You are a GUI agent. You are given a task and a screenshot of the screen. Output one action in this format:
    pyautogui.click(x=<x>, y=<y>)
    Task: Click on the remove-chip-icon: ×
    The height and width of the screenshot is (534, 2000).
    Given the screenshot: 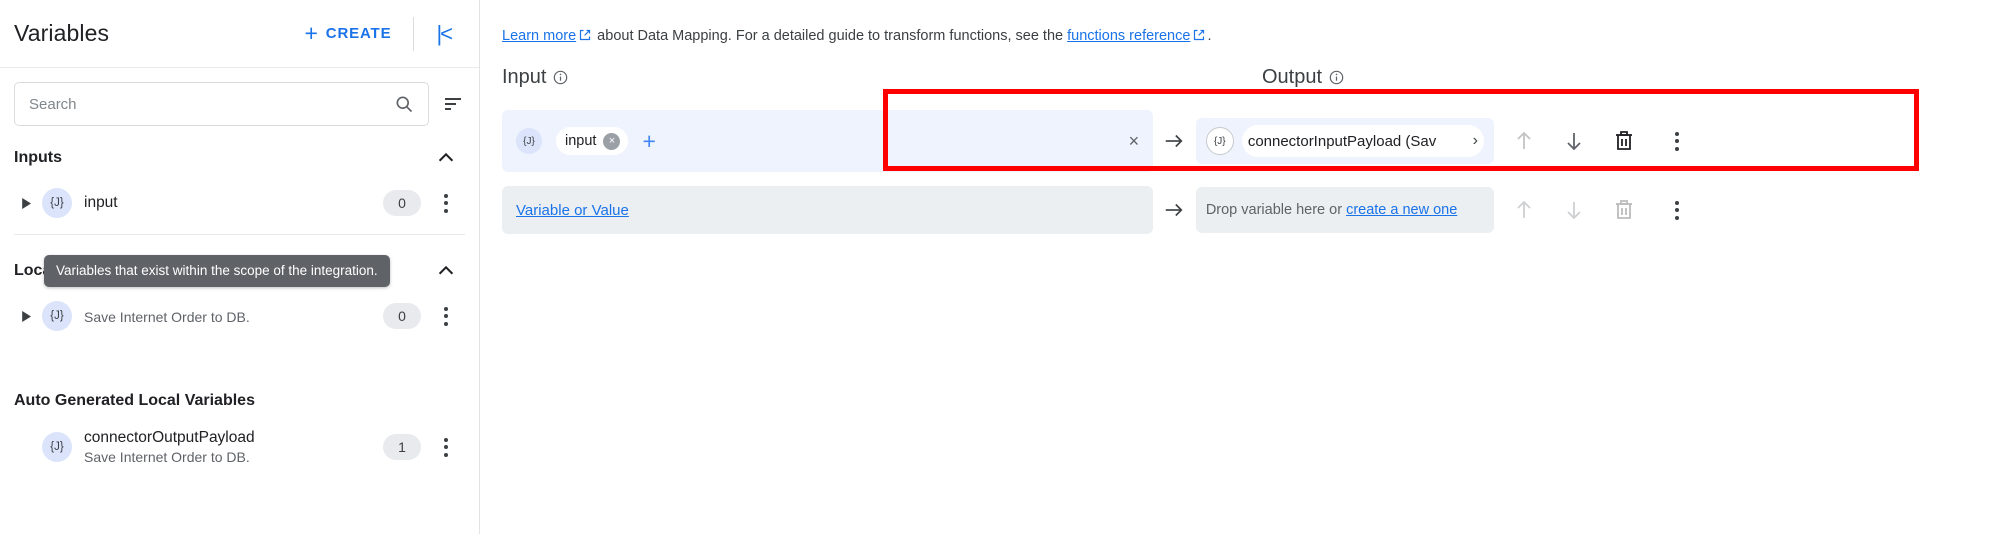 What is the action you would take?
    pyautogui.click(x=612, y=141)
    